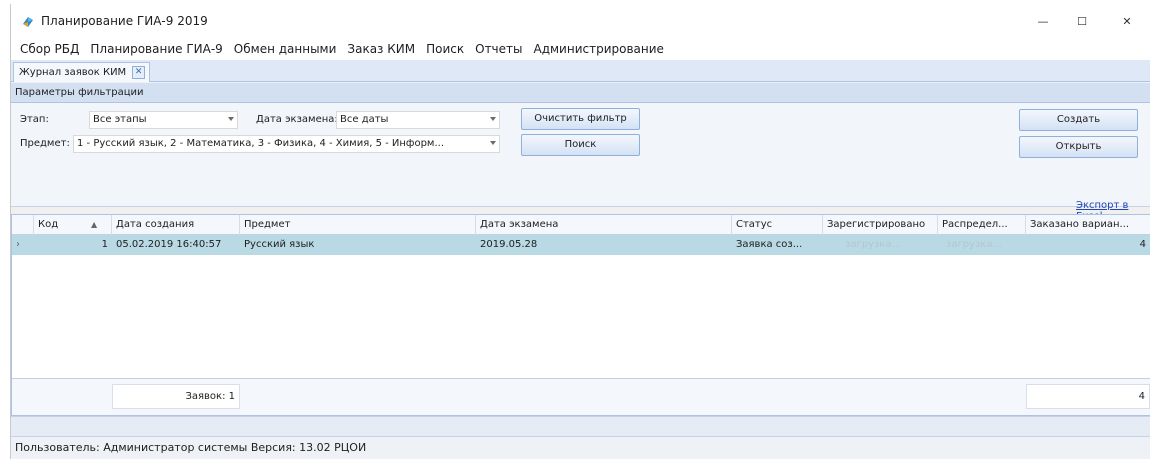 Image resolution: width=1150 pixels, height=459 pixels. I want to click on tab-kim-requests-journal: Журнал заявок КИМ ✕, so click(82, 72).